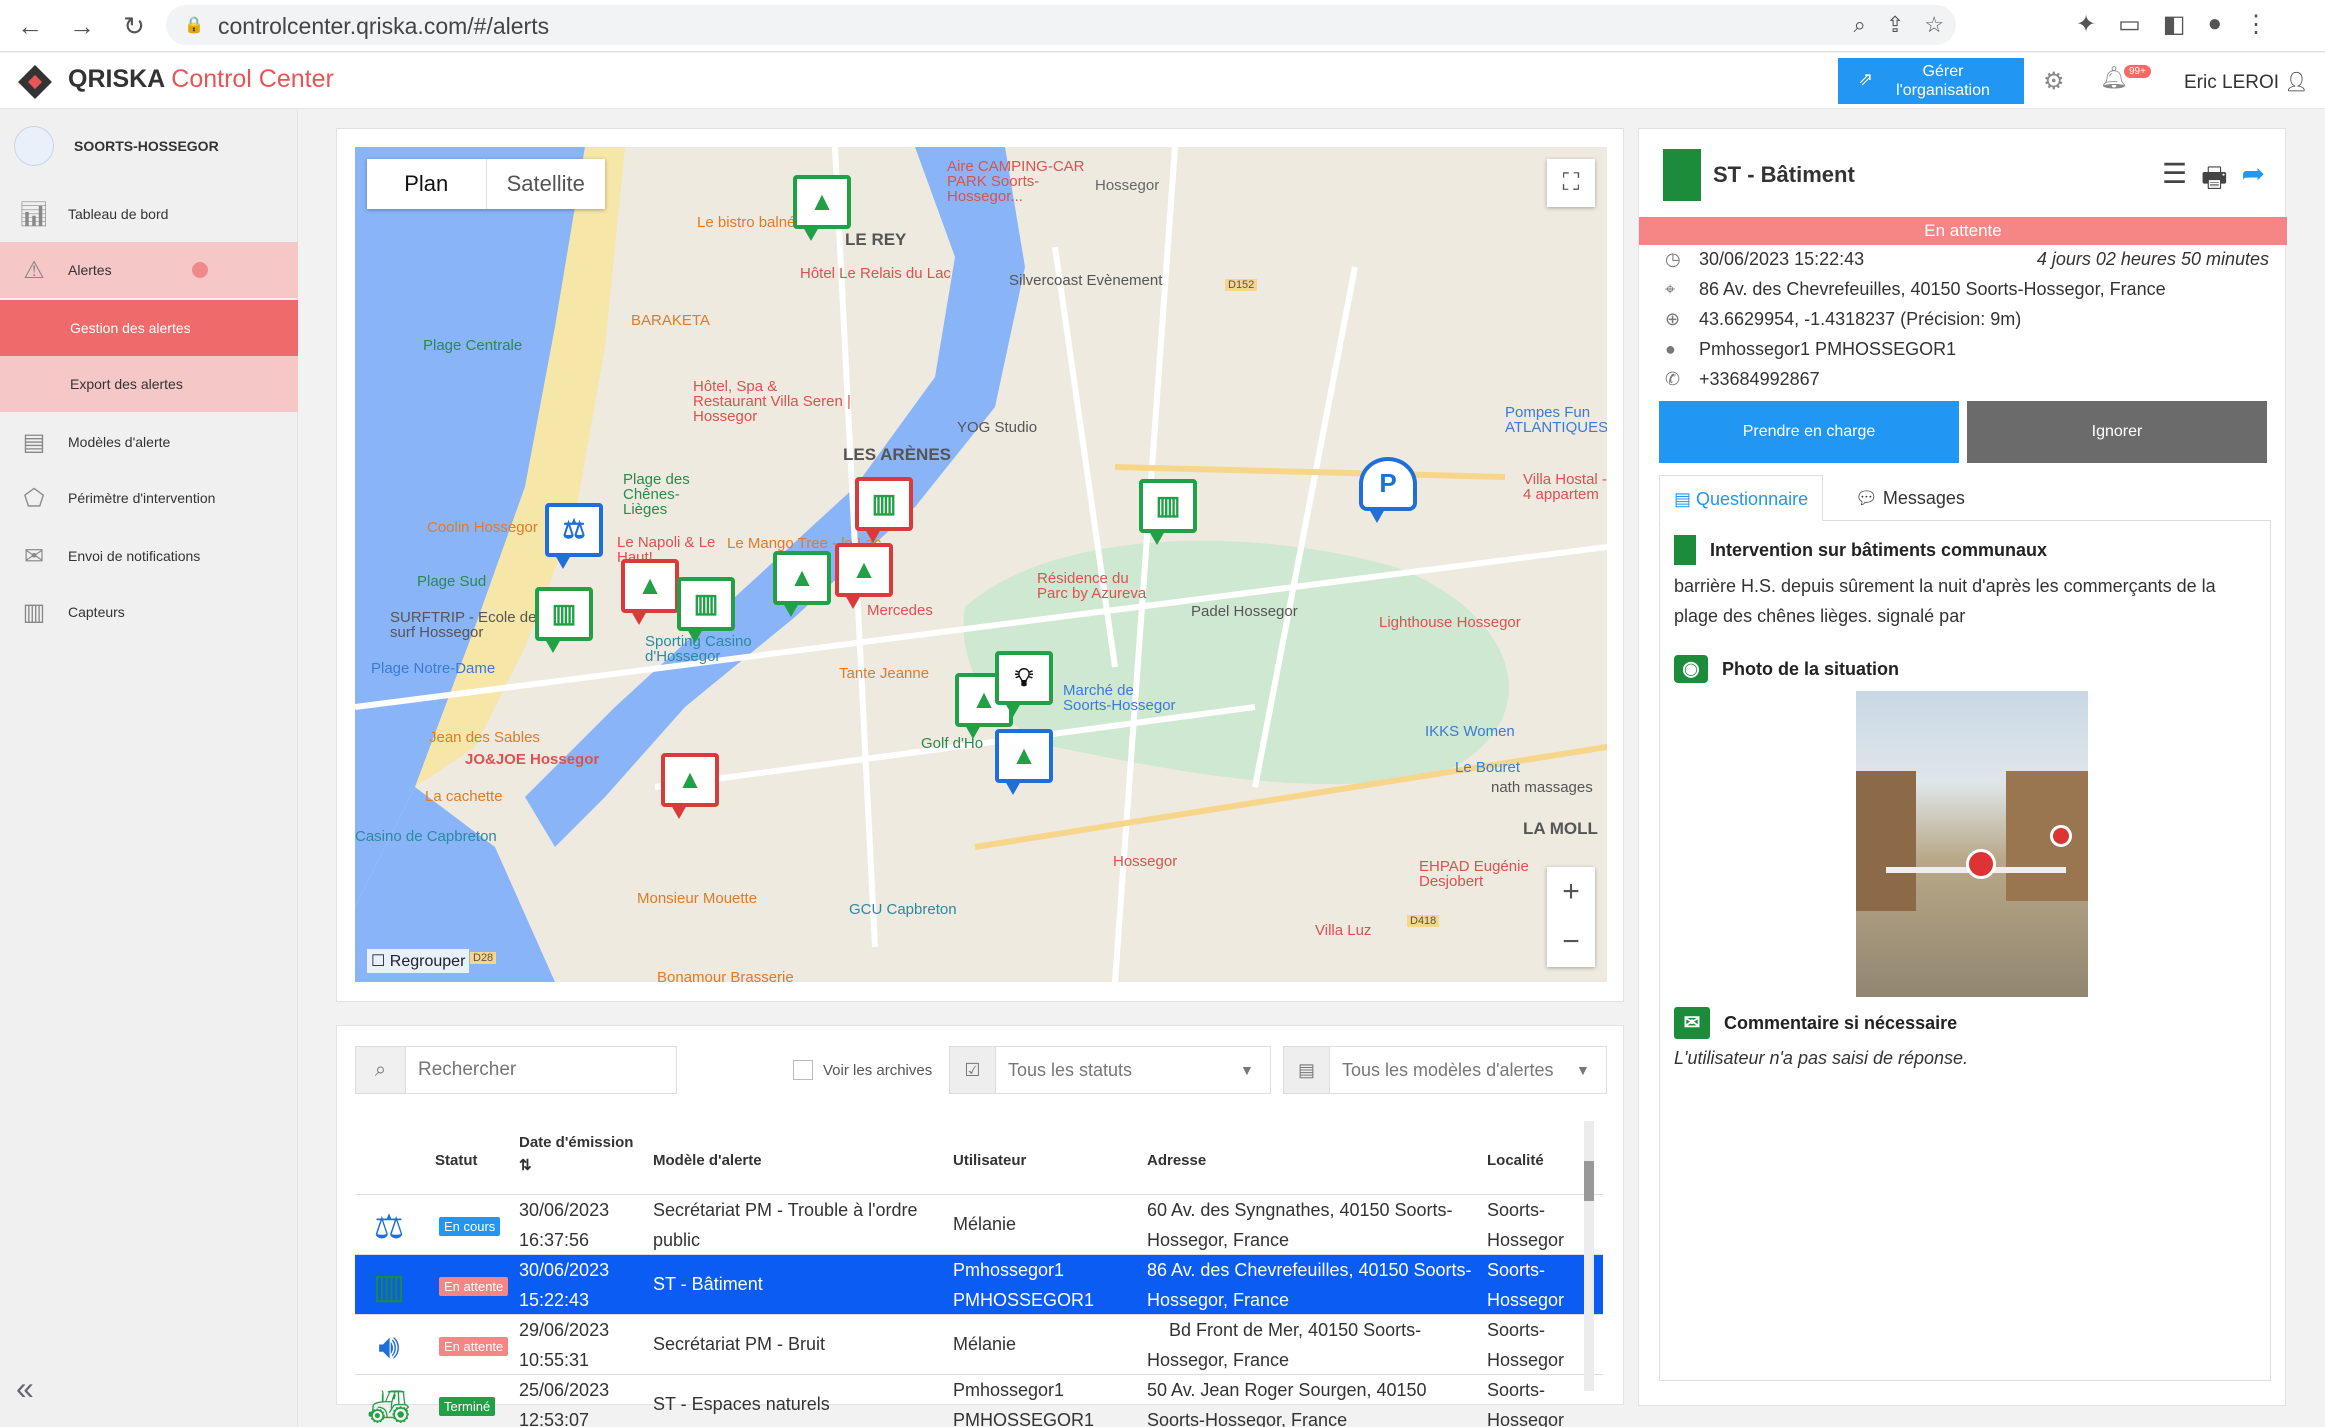 This screenshot has height=1427, width=2325. Describe the element at coordinates (134, 26) in the screenshot. I see `reload-icon: ↻` at that location.